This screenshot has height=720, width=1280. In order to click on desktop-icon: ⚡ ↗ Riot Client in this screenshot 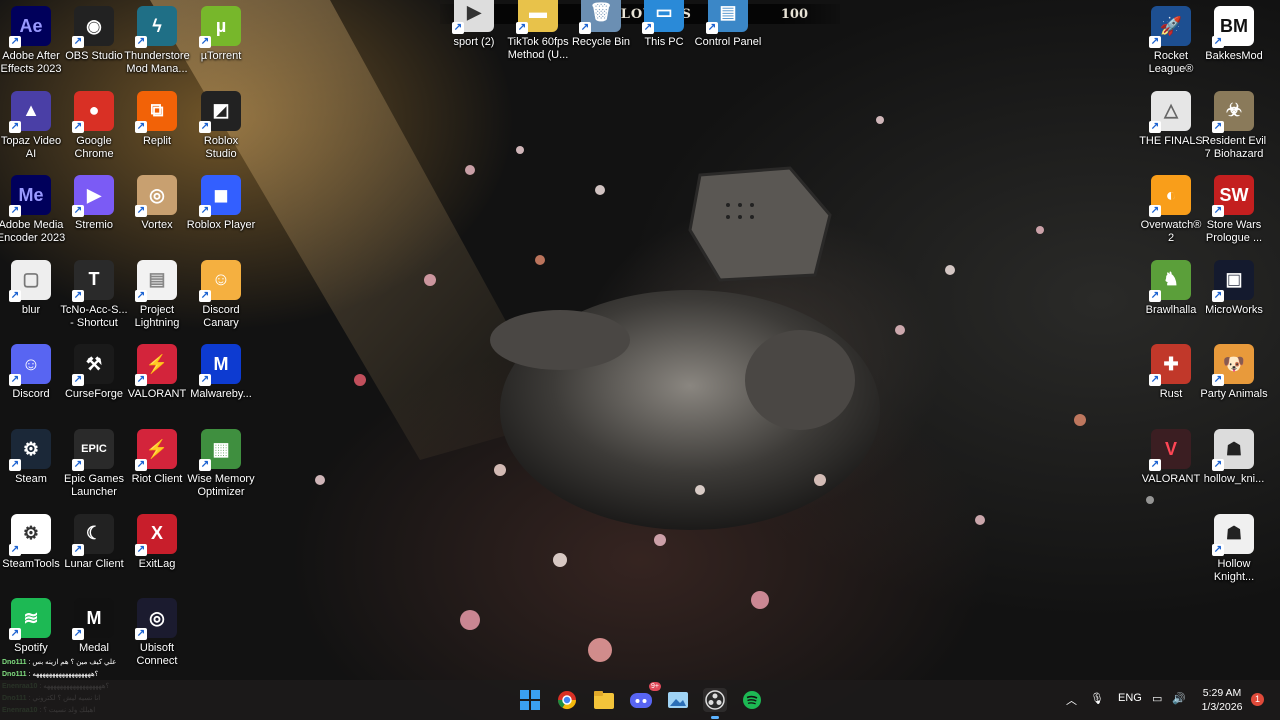, I will do `click(157, 457)`.